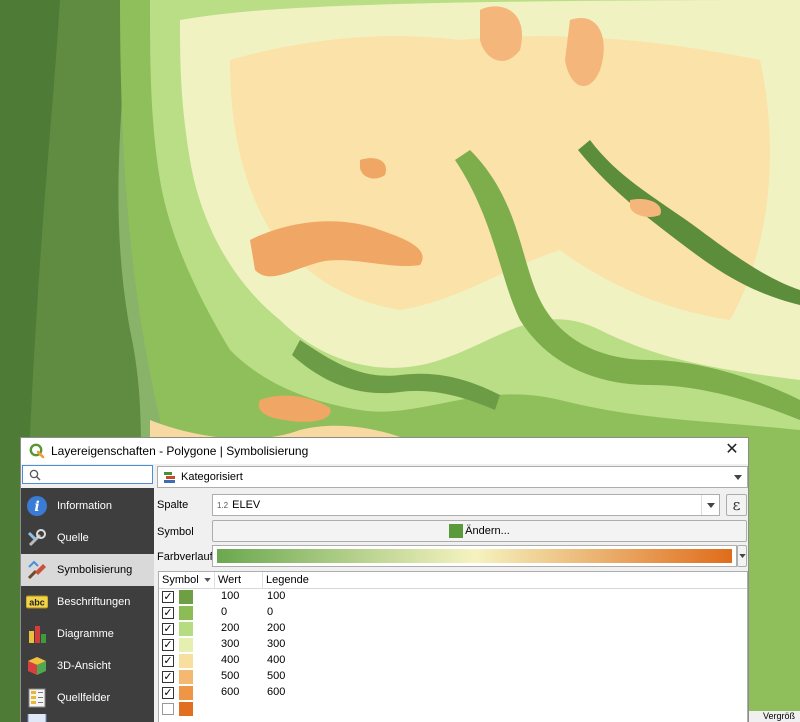 The image size is (800, 722). What do you see at coordinates (453, 597) in the screenshot?
I see `table-row: ✓ 100 100` at bounding box center [453, 597].